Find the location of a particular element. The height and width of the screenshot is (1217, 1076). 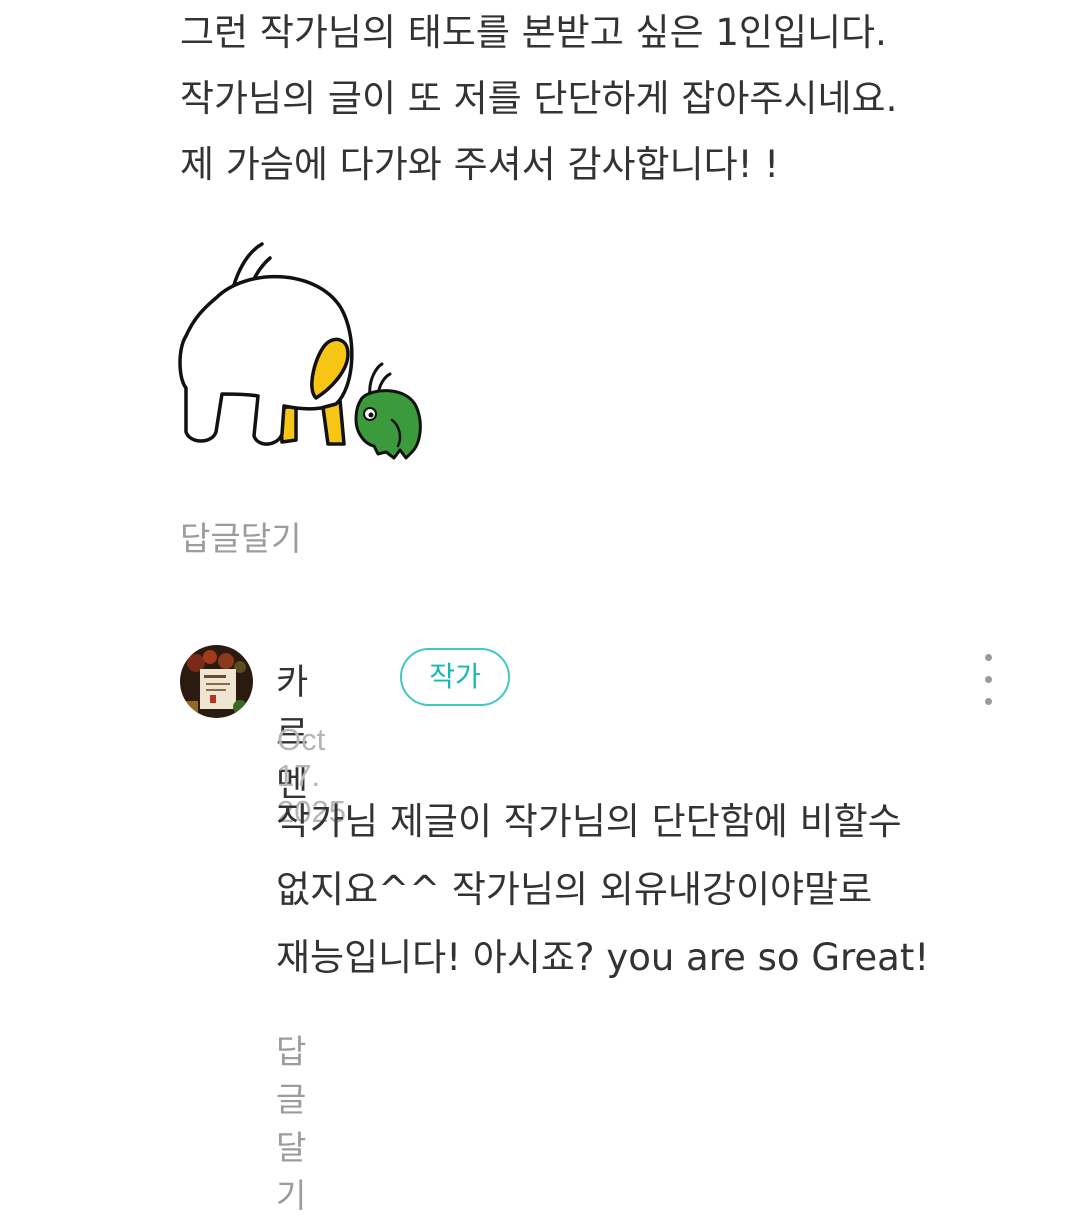

author-badge: 작가 is located at coordinates (455, 677).